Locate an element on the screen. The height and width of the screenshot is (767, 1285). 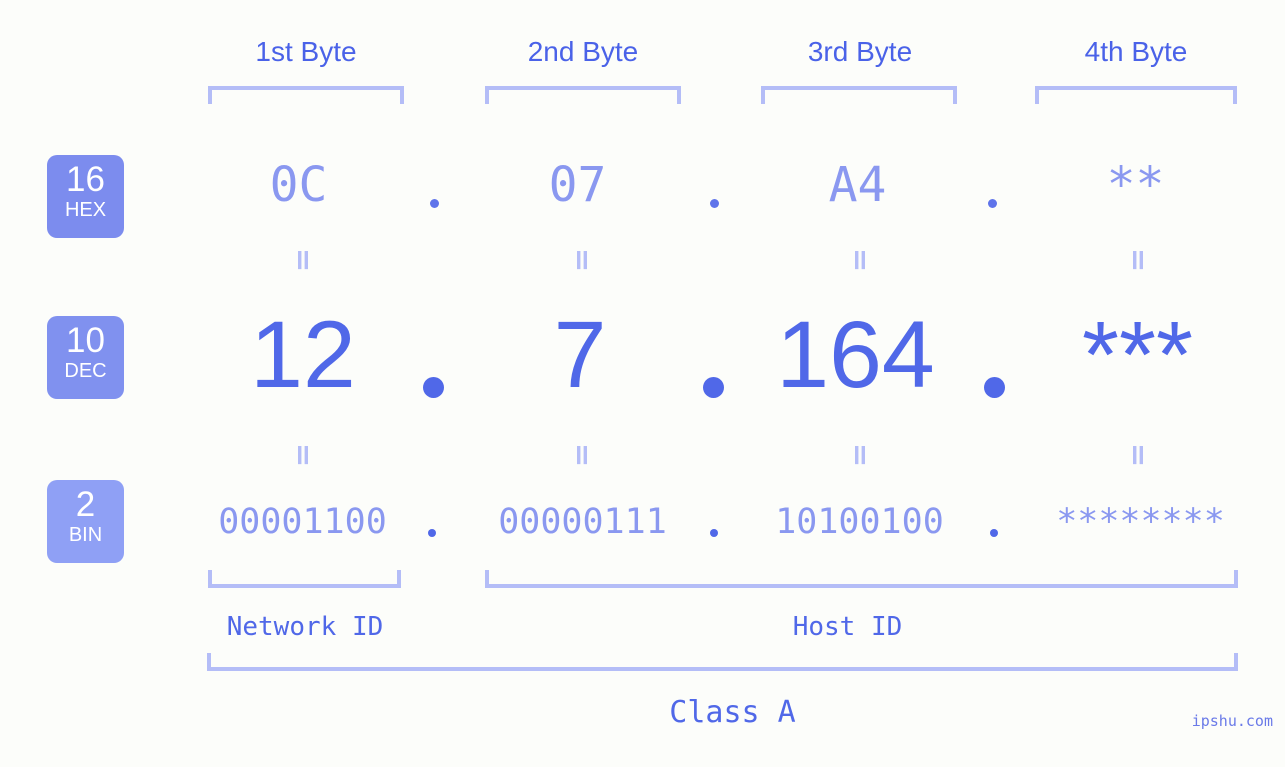
radix-badge-hex-name: HEX is located at coordinates (85, 210).